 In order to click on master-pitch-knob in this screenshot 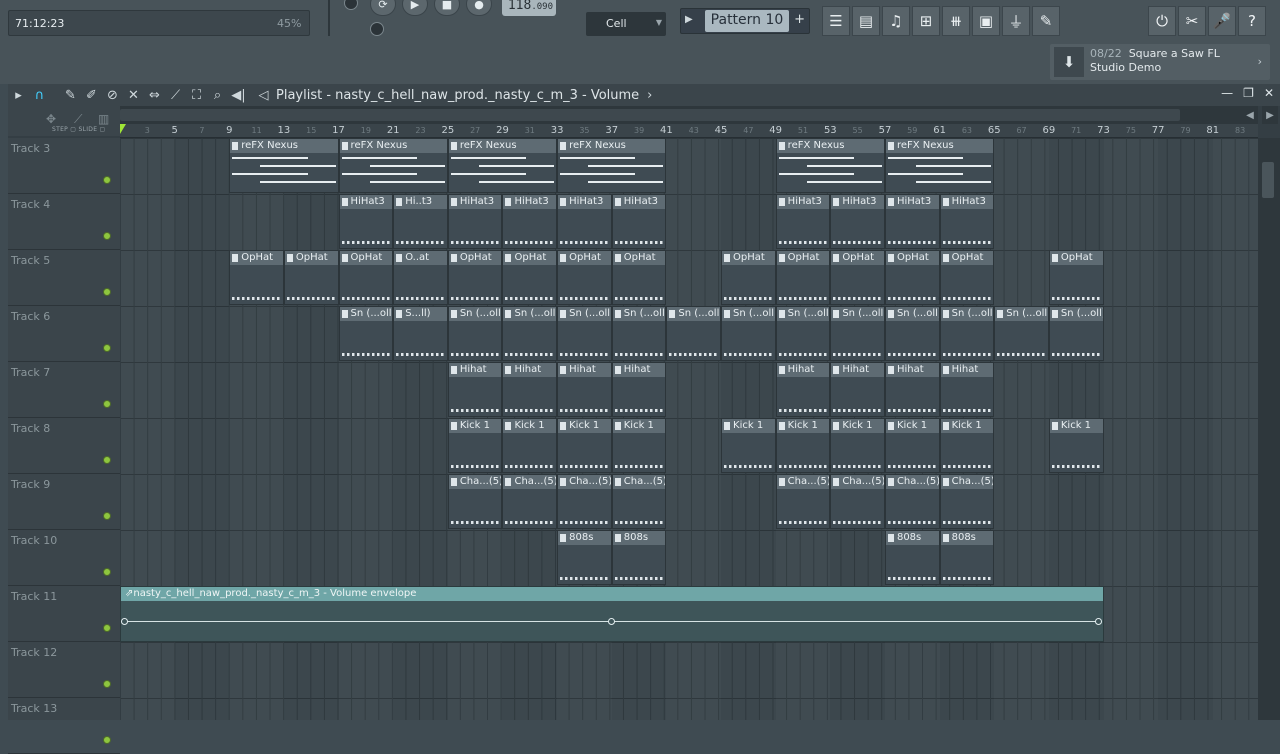, I will do `click(377, 29)`.